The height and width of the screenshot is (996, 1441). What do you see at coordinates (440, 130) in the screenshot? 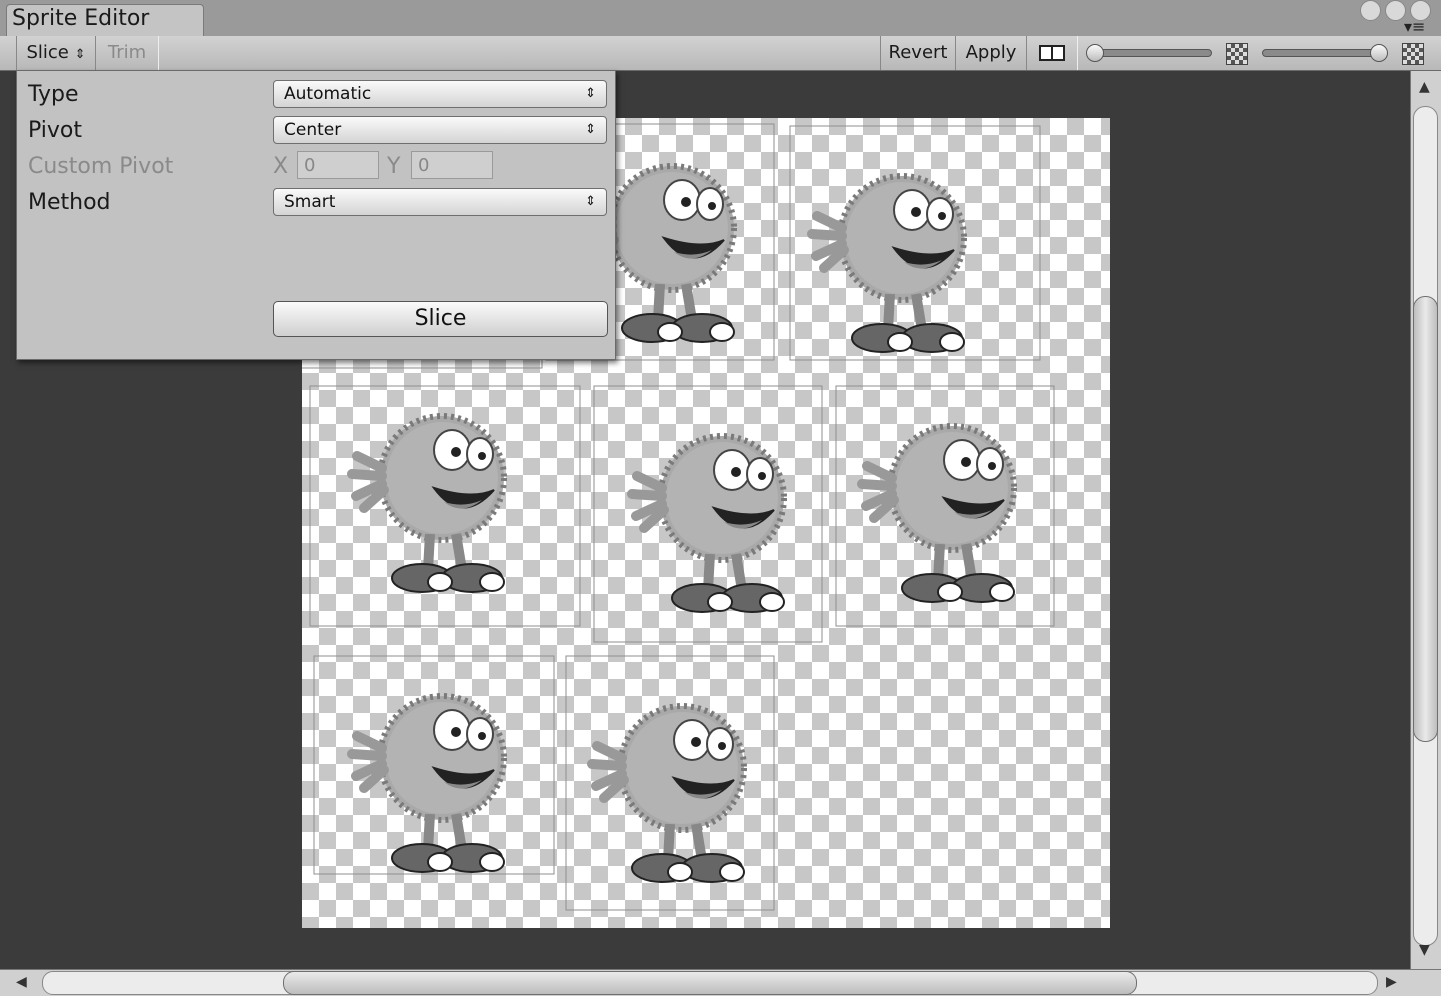
I see `pivot-dropdown: Center ⇕` at bounding box center [440, 130].